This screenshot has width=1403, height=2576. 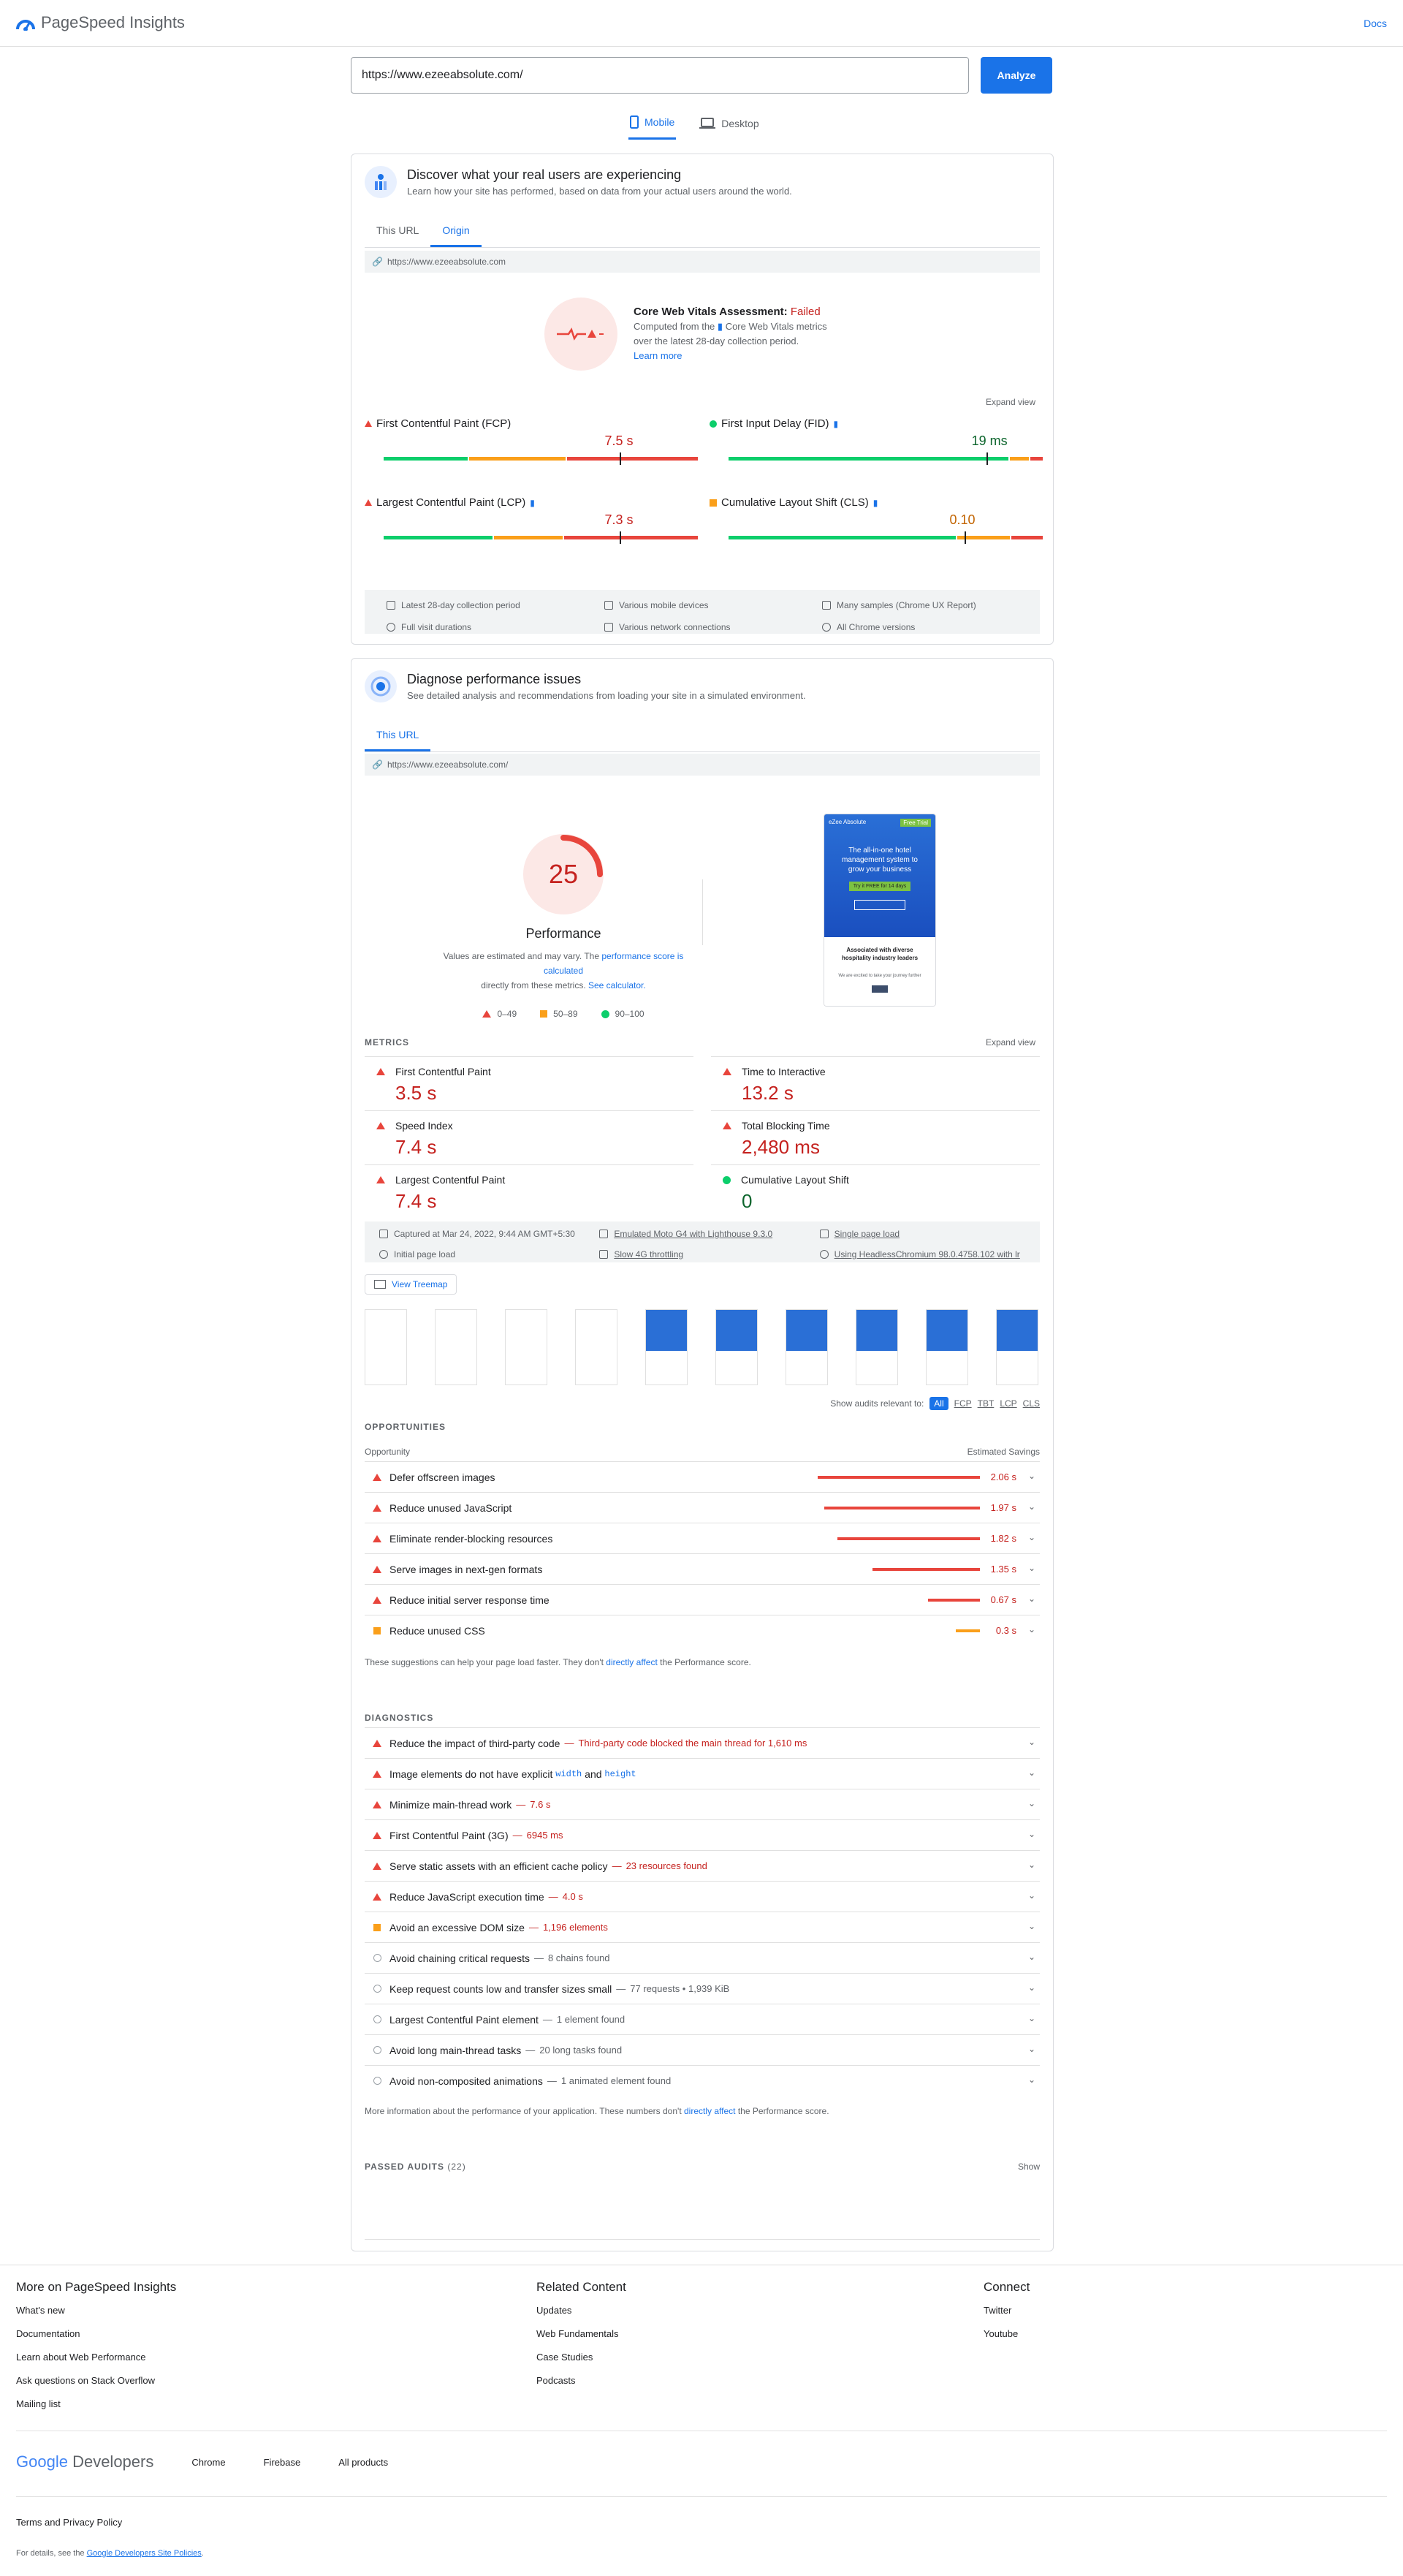 What do you see at coordinates (877, 520) in the screenshot?
I see `field-metric: Cumulative Layout Shift (CLS) ▮ 0.10` at bounding box center [877, 520].